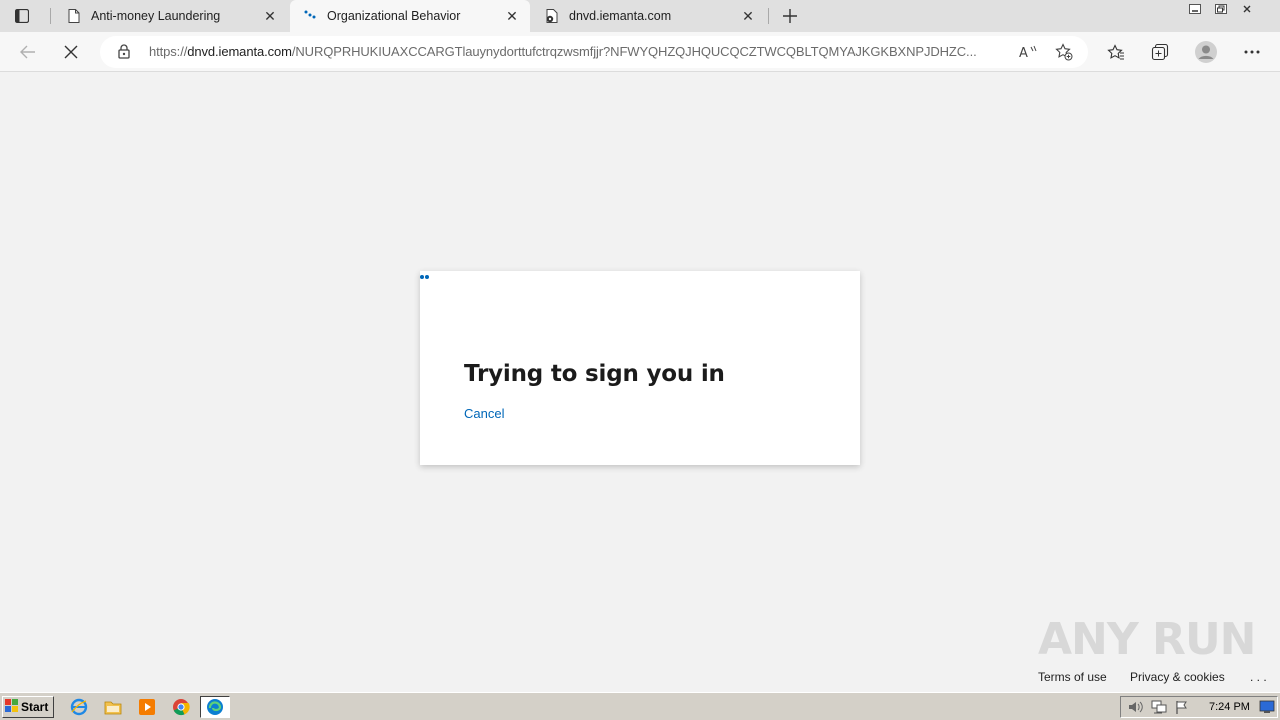 This screenshot has width=1280, height=720. I want to click on svg-text: A, so click(1023, 53).